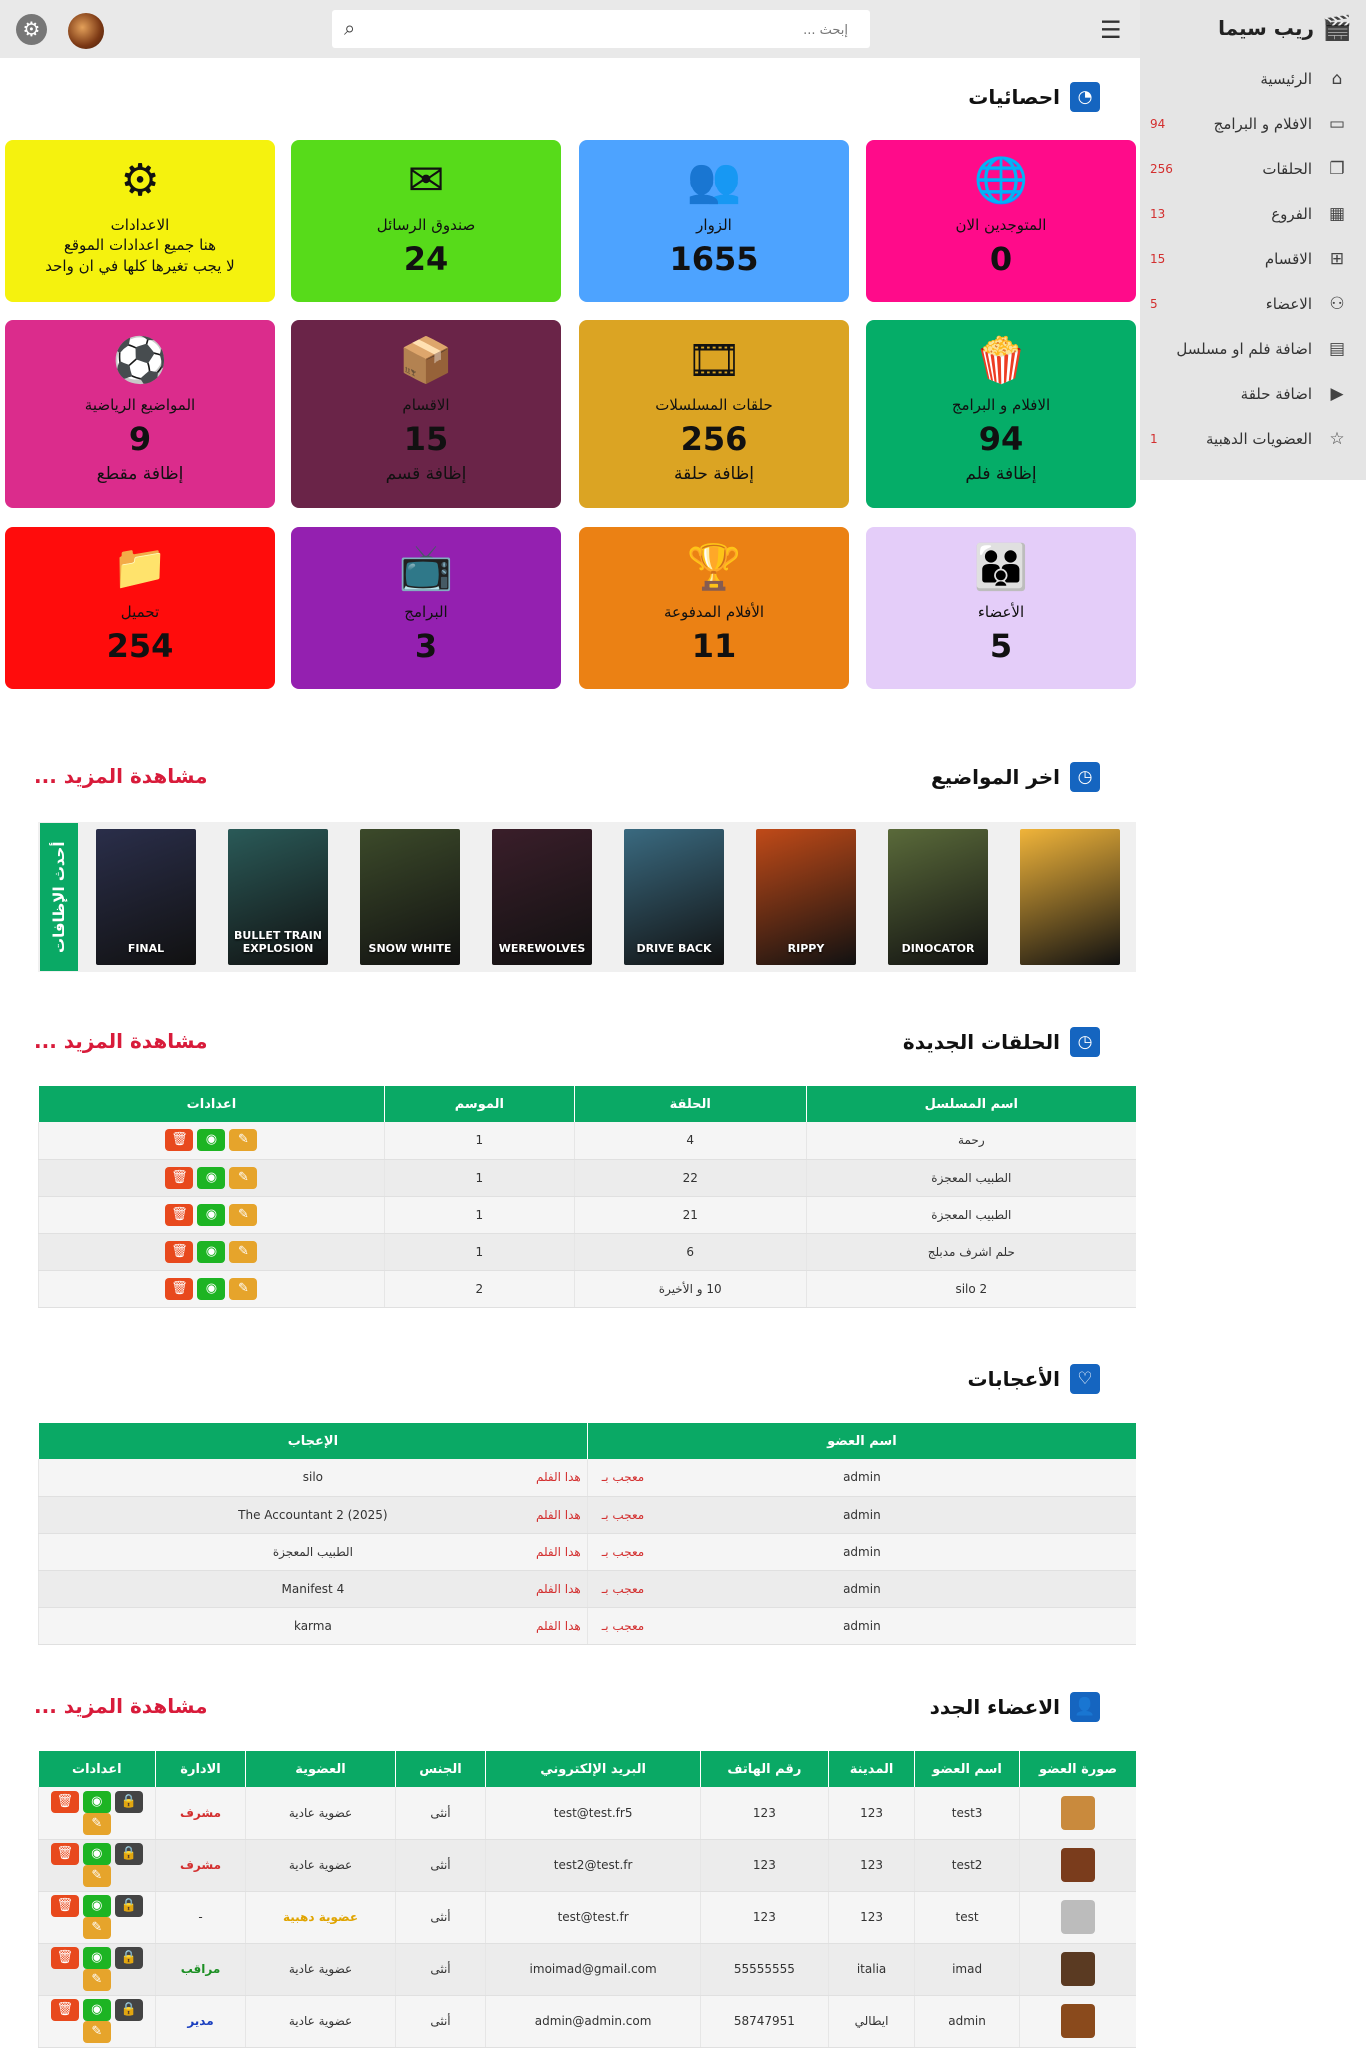  Describe the element at coordinates (1253, 168) in the screenshot. I see `sidebar-item: ❐ الحلقات 256` at that location.